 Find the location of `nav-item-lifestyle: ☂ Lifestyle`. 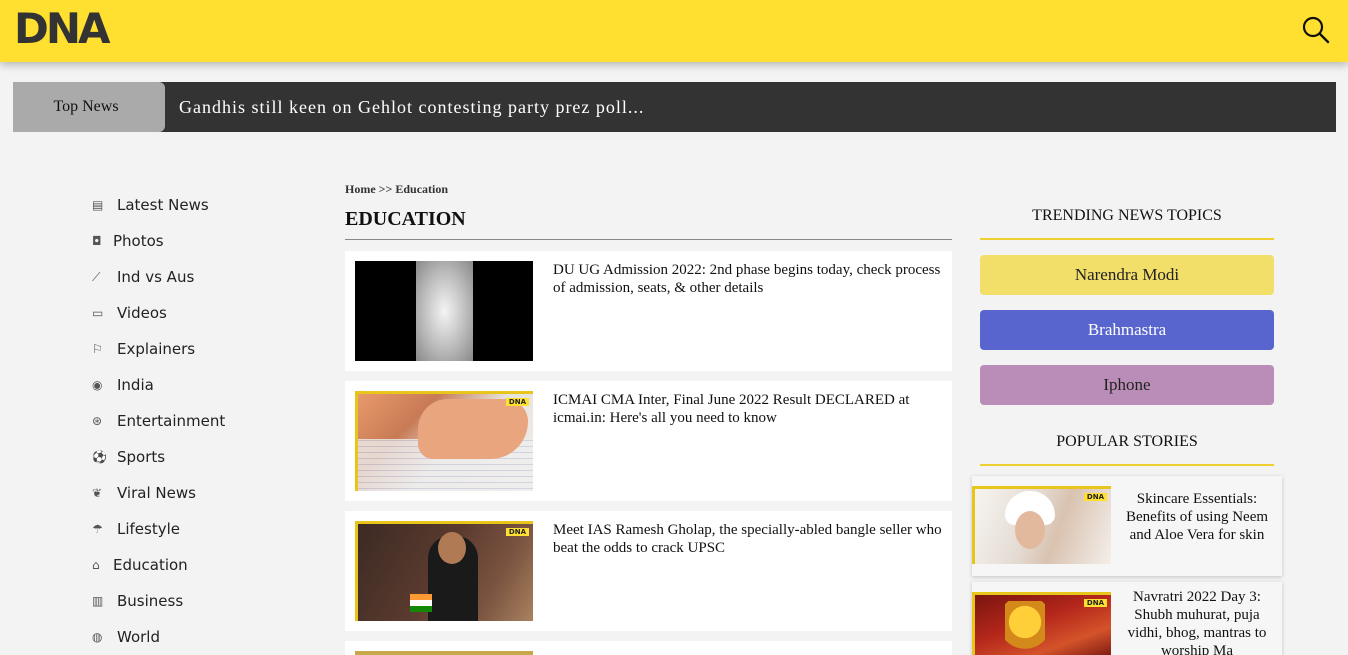

nav-item-lifestyle: ☂ Lifestyle is located at coordinates (202, 529).